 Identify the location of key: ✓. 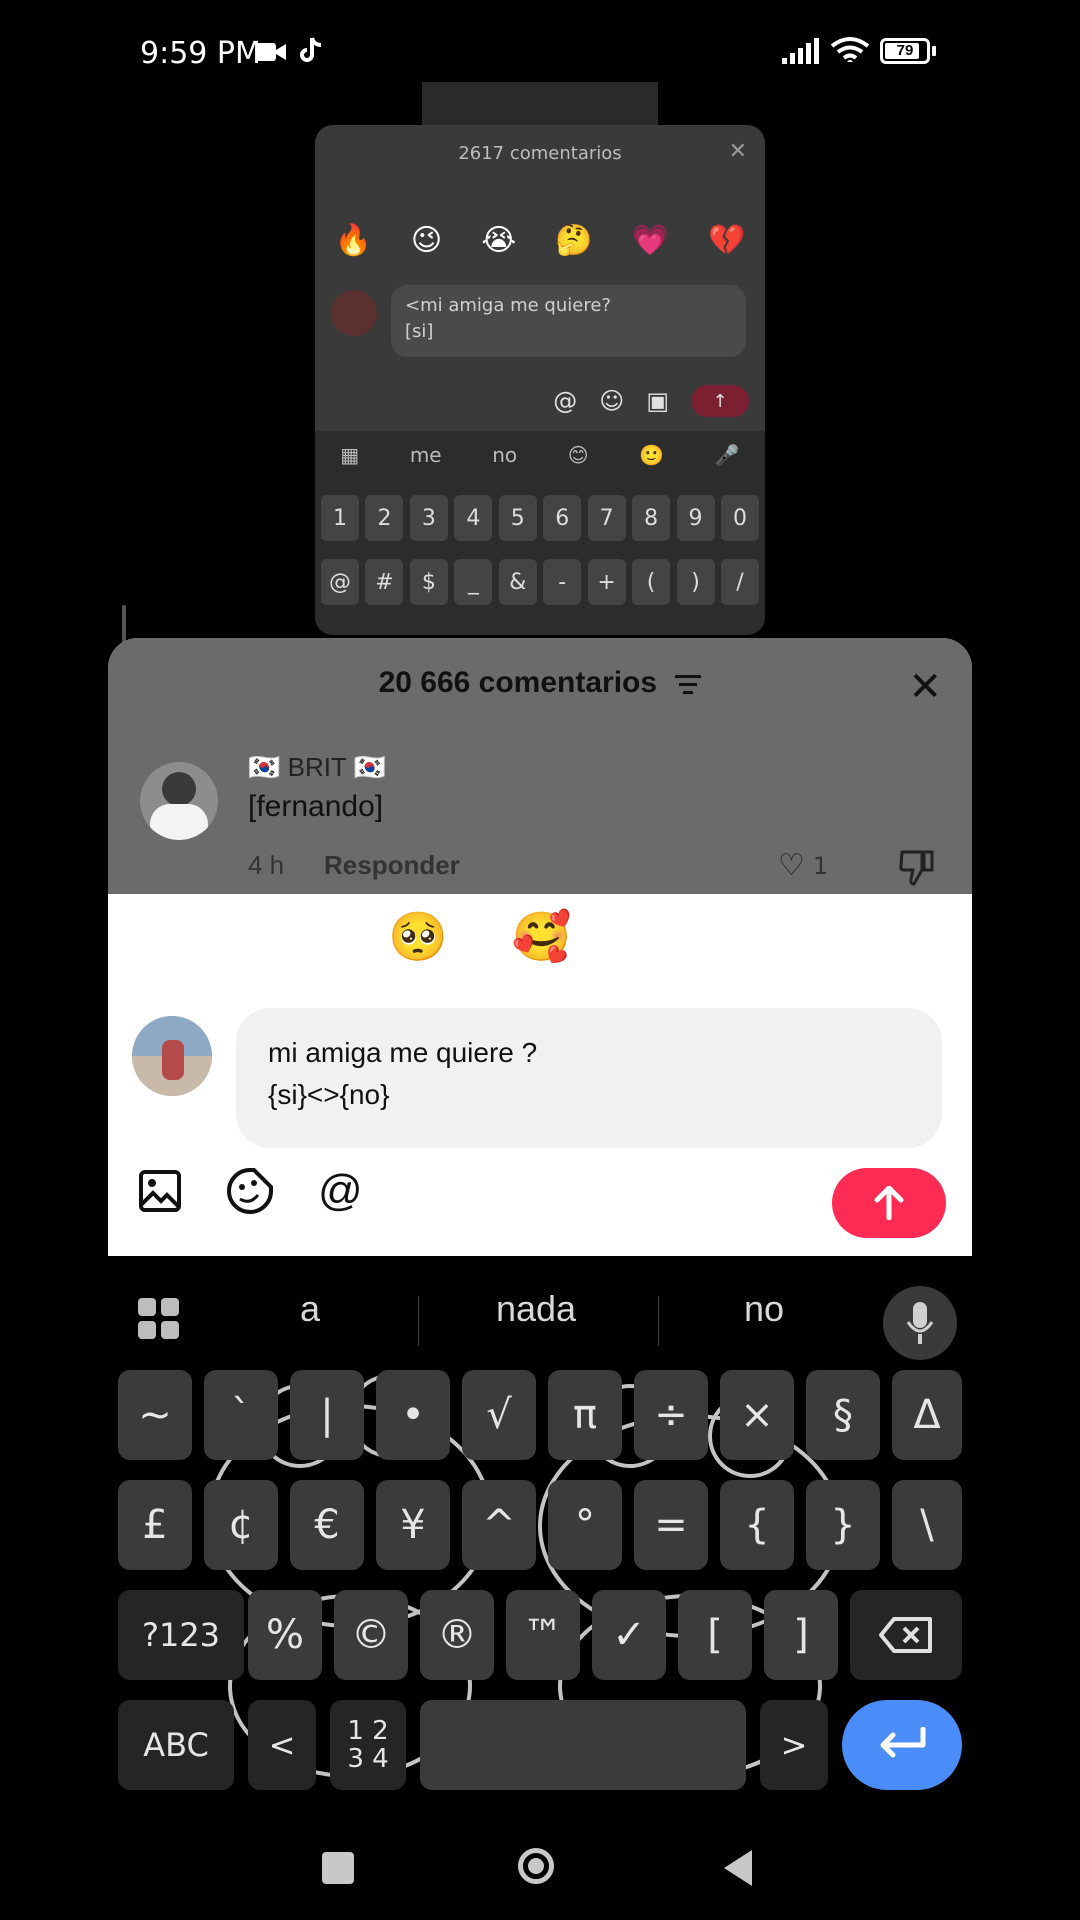
(629, 1635).